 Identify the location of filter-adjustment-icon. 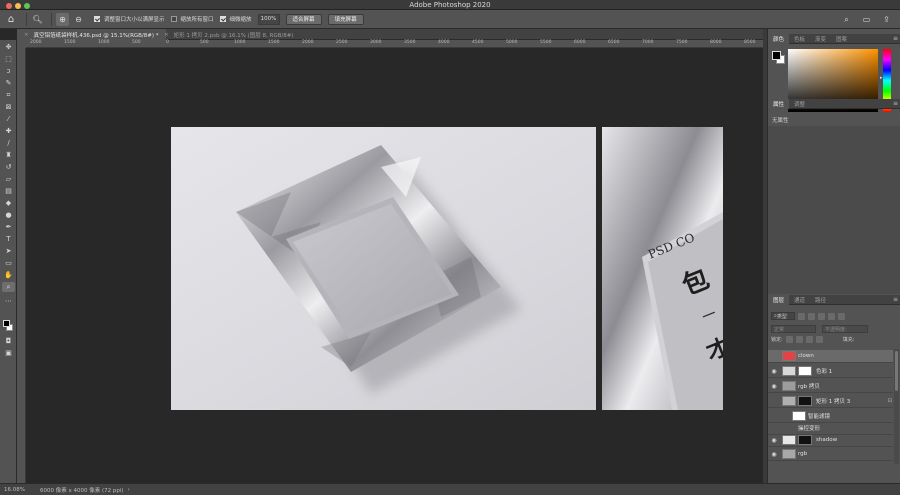
(811, 316).